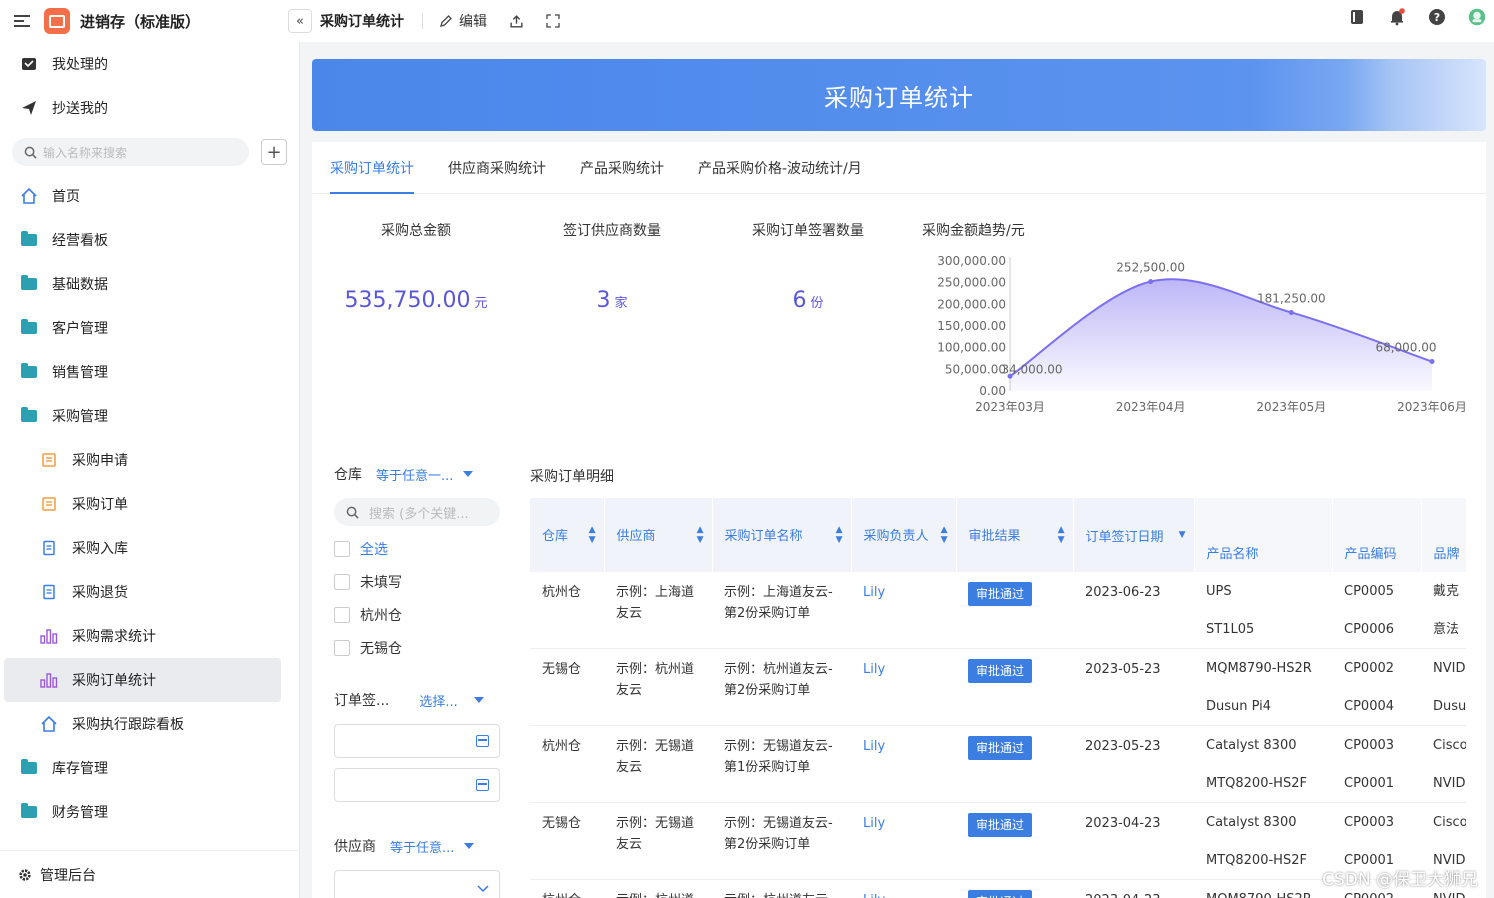 The image size is (1494, 898). What do you see at coordinates (992, 391) in the screenshot?
I see `y-tick-label: 0.00` at bounding box center [992, 391].